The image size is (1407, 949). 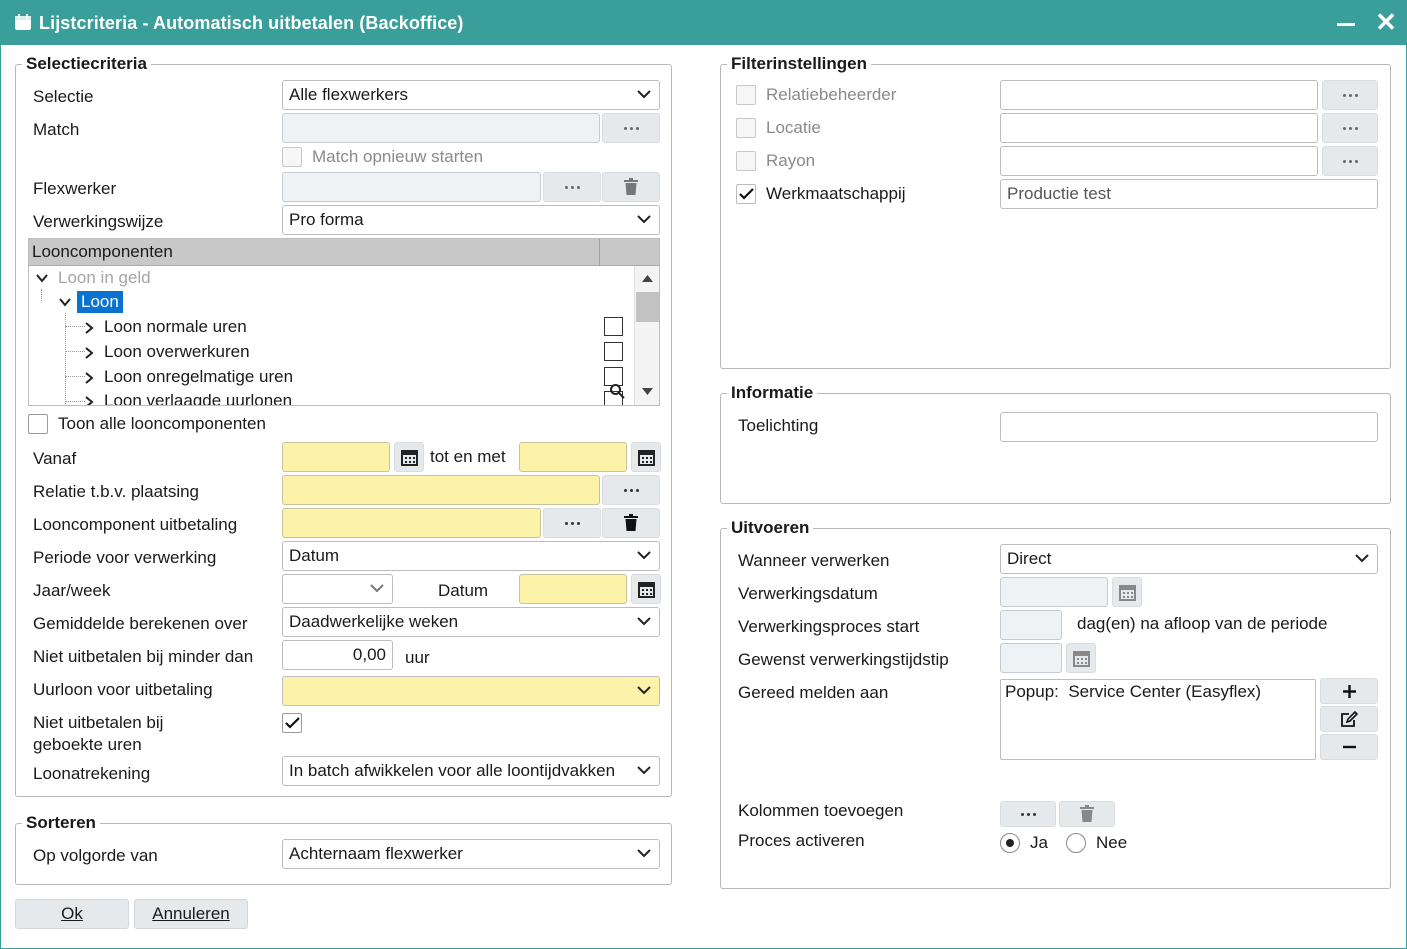 I want to click on locatie-lookup-button, so click(x=1350, y=128).